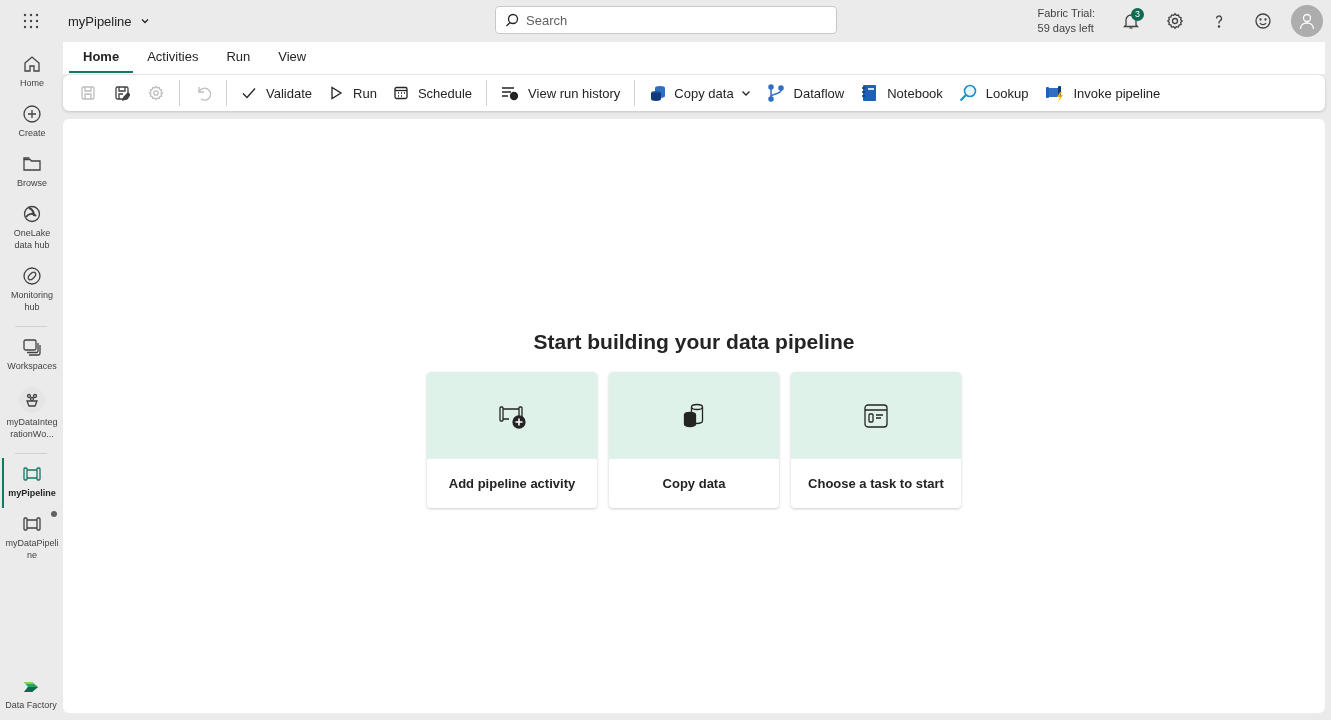 The image size is (1331, 720). Describe the element at coordinates (31, 291) in the screenshot. I see `nav-rail-item: Monitoring hub` at that location.